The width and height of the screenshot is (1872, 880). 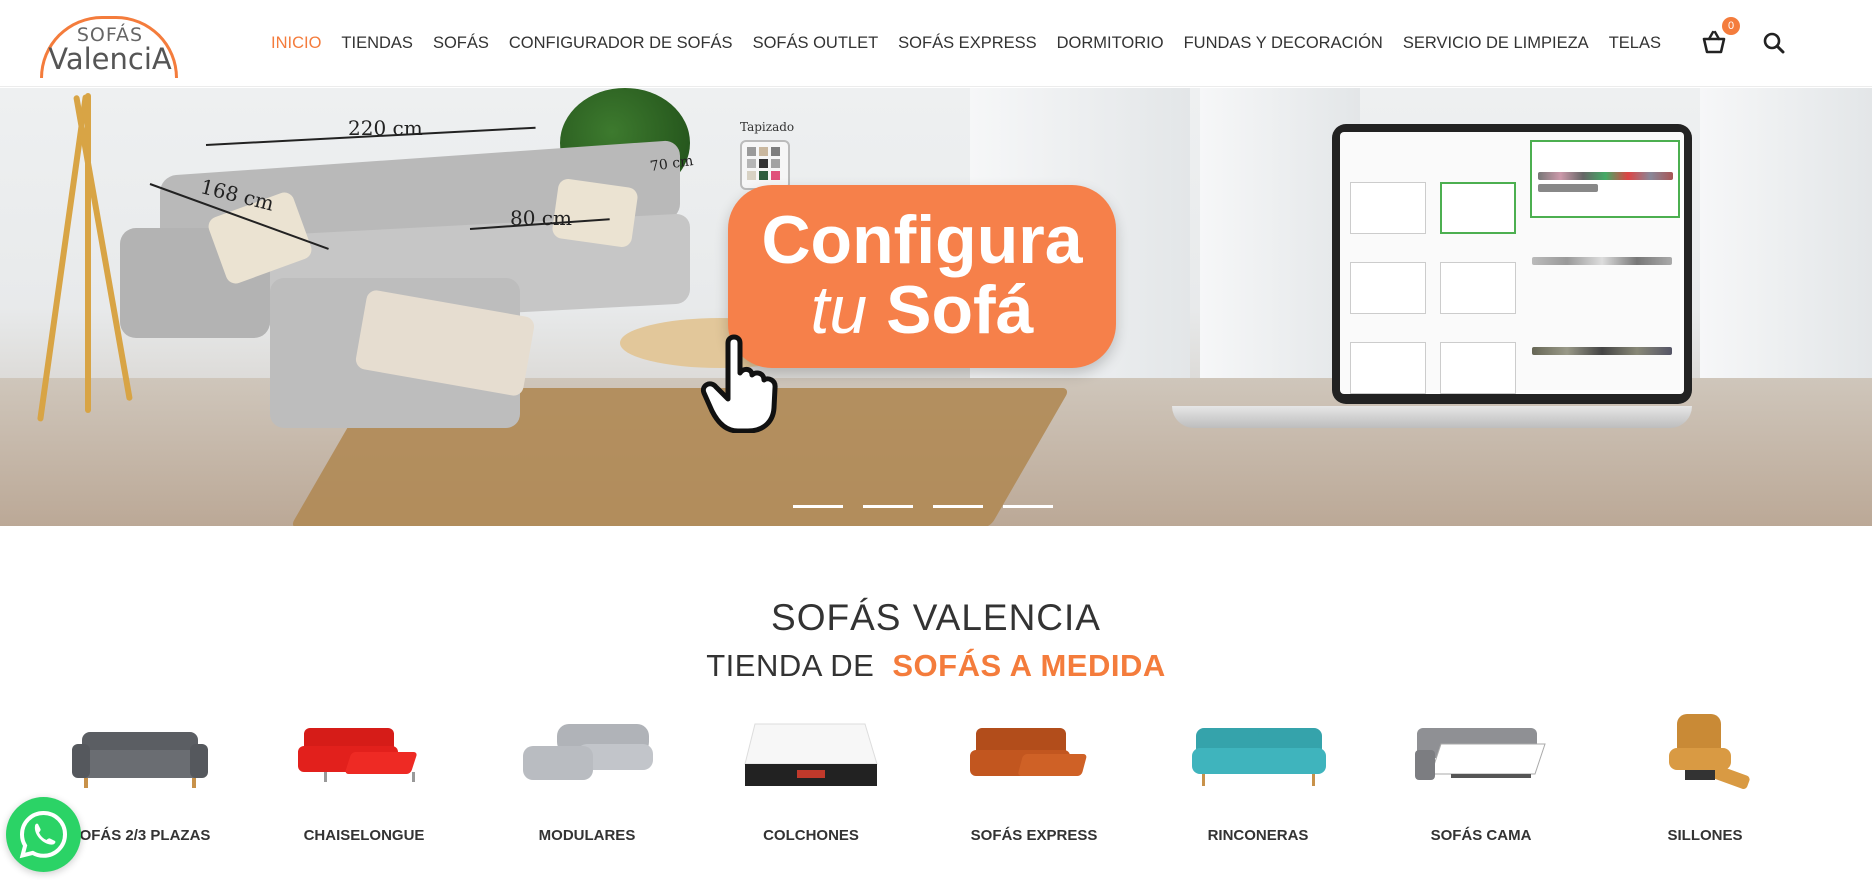 What do you see at coordinates (960, 310) in the screenshot?
I see `cta-line2-bold: Sofá` at bounding box center [960, 310].